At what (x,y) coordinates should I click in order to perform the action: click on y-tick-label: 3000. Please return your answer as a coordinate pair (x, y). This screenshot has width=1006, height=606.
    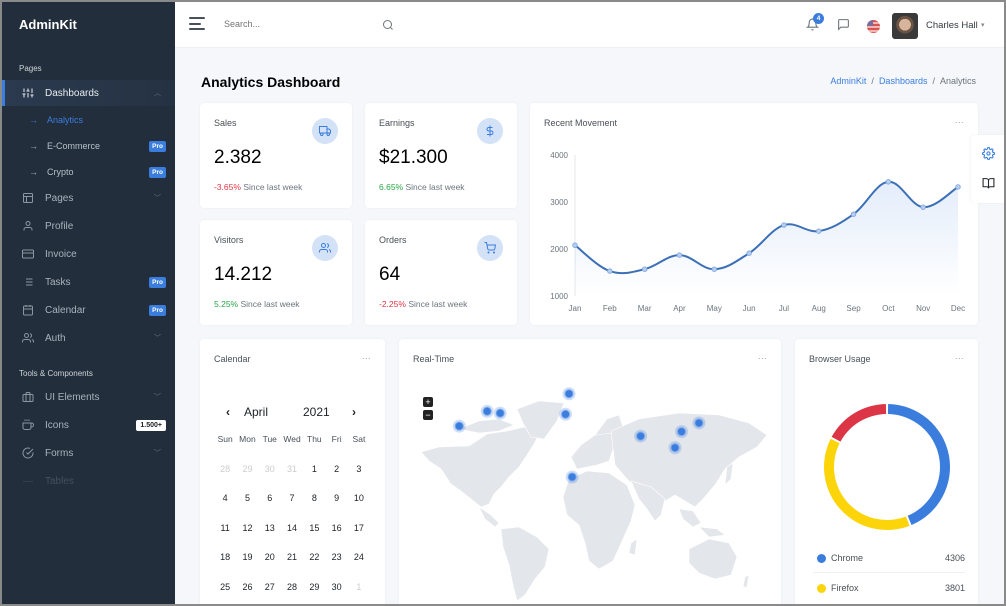
    Looking at the image, I should click on (559, 202).